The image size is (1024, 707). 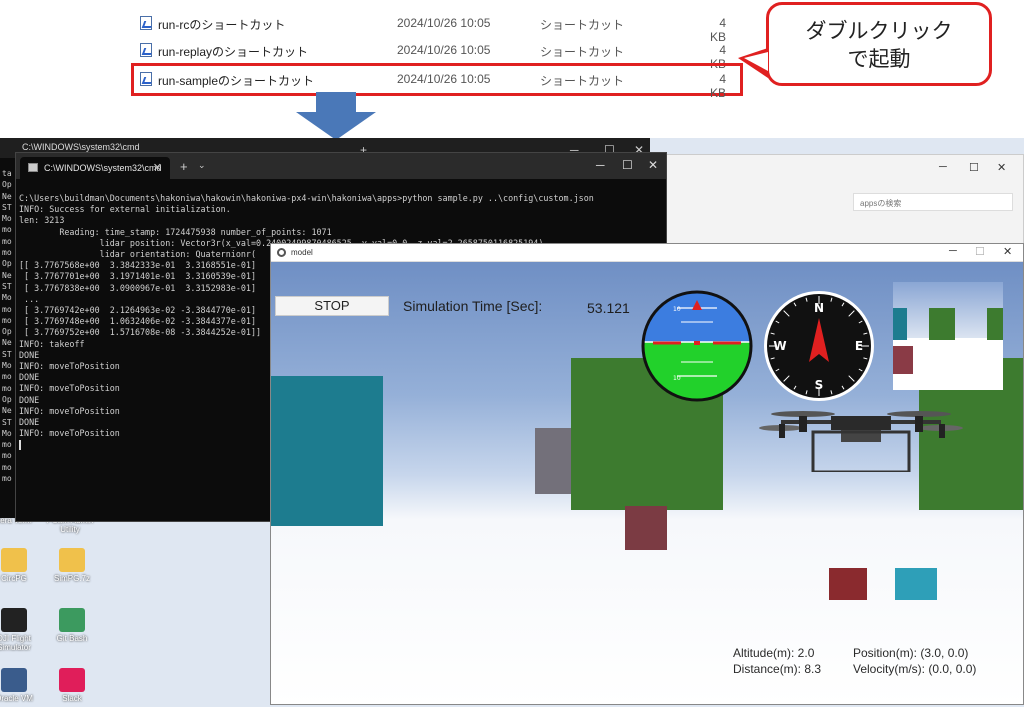 I want to click on desktop-icon-label: Slack, so click(x=72, y=698).